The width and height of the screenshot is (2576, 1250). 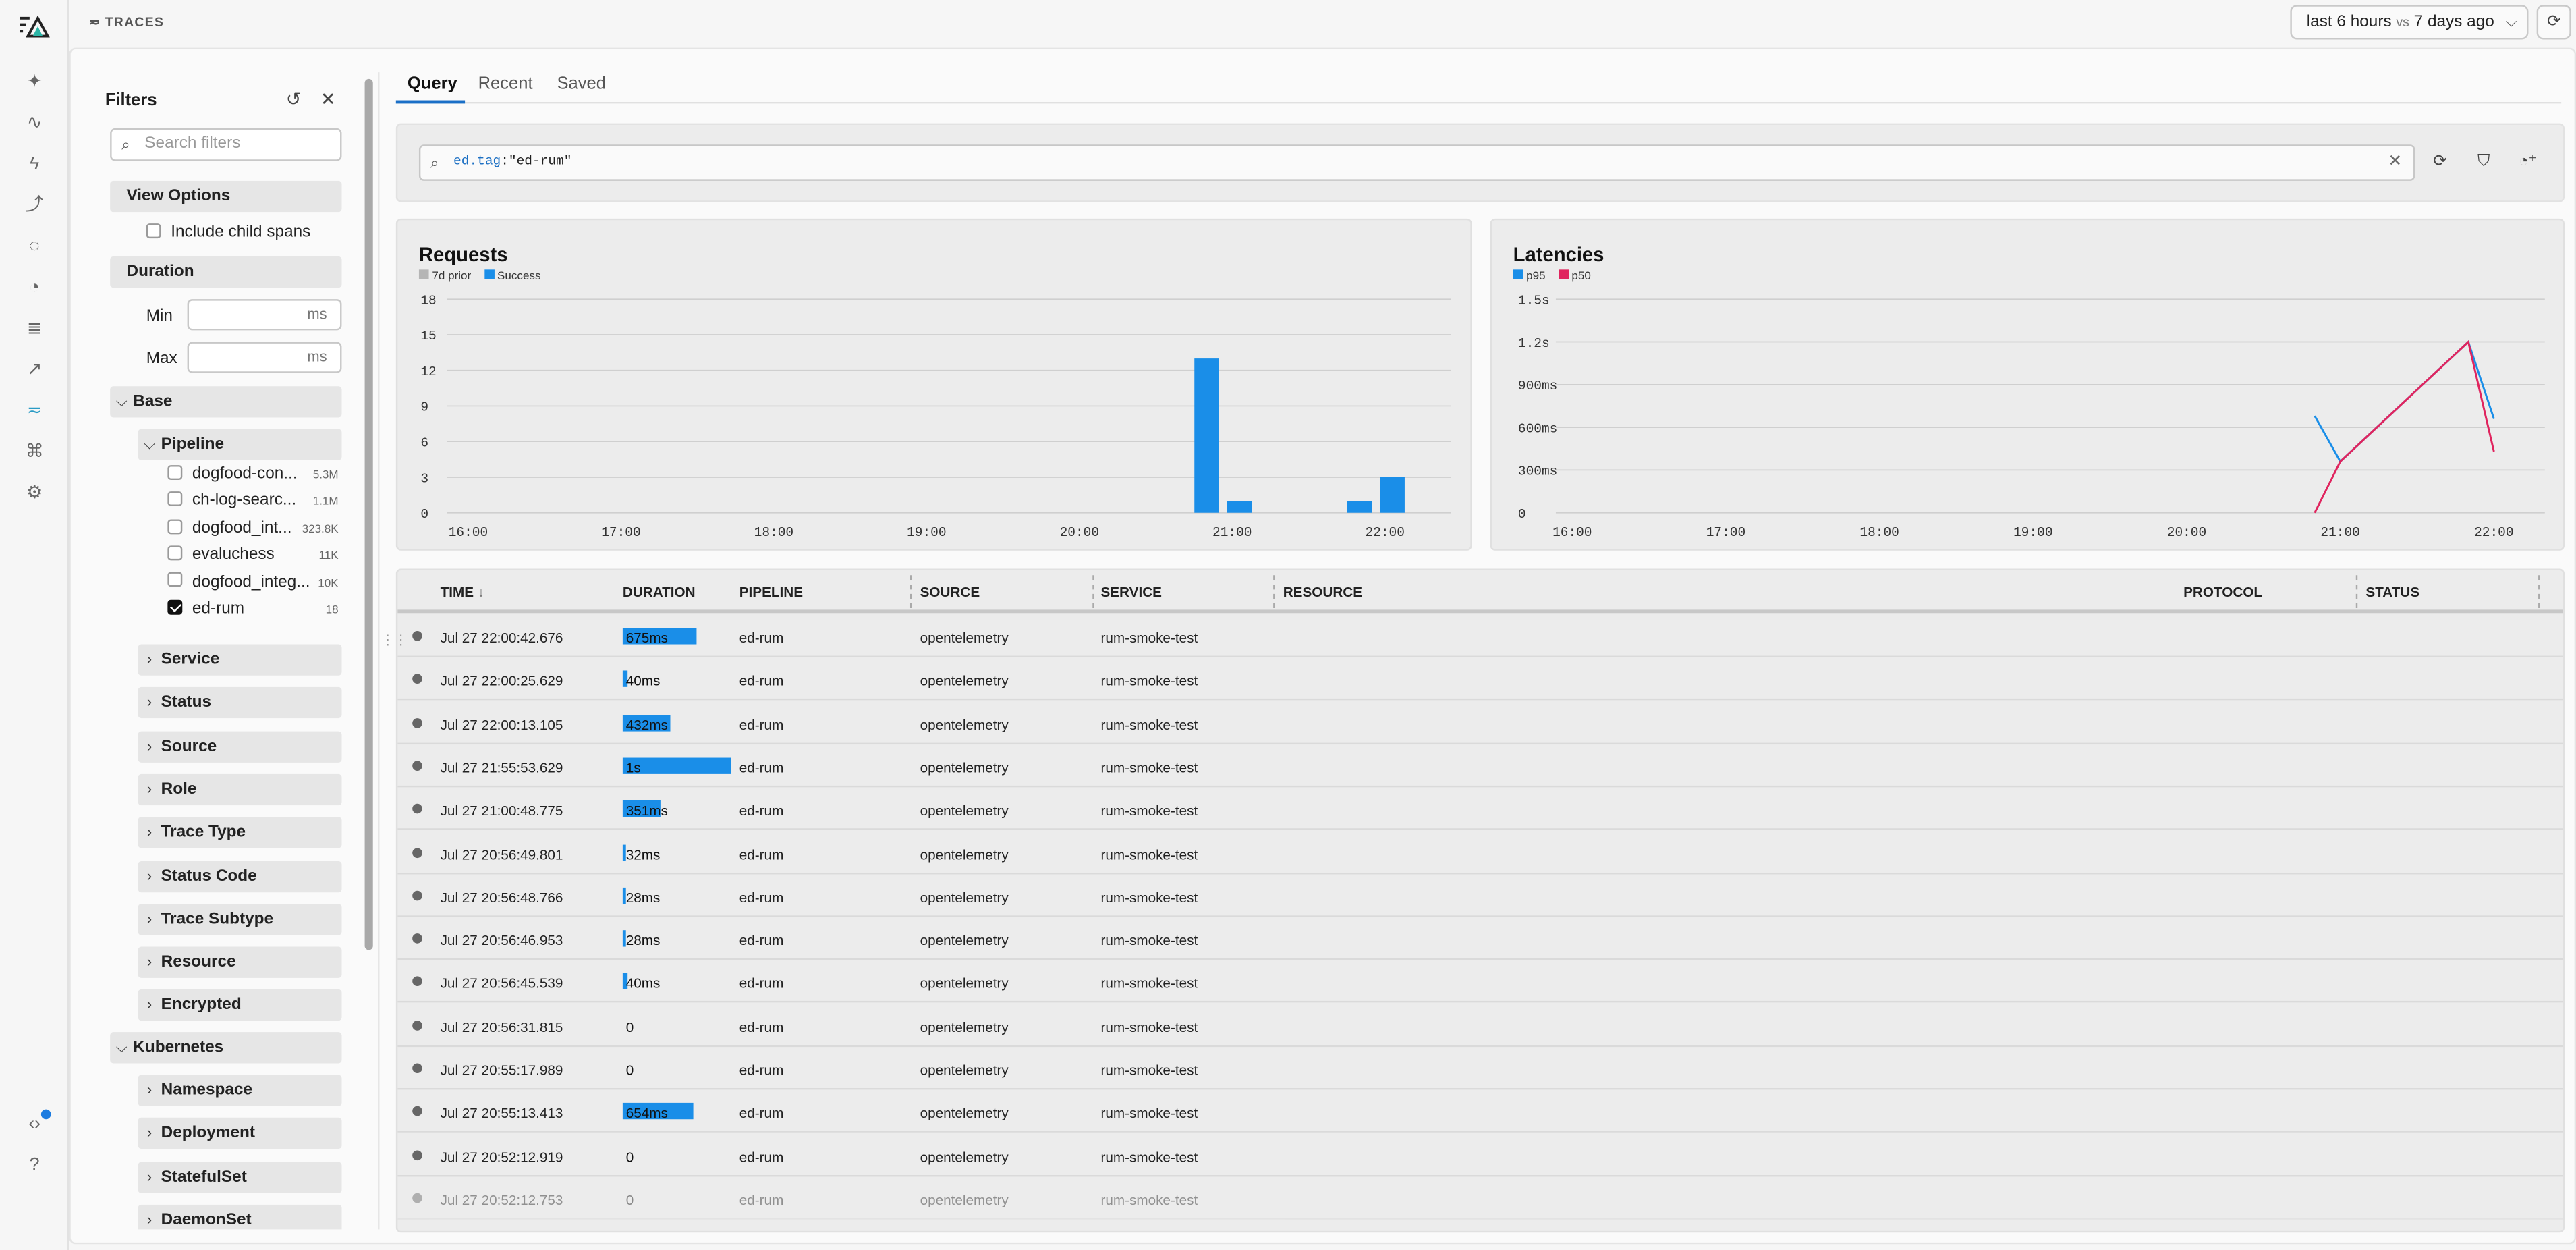 I want to click on filter-group-encrypted: › Encrypted, so click(x=240, y=1006).